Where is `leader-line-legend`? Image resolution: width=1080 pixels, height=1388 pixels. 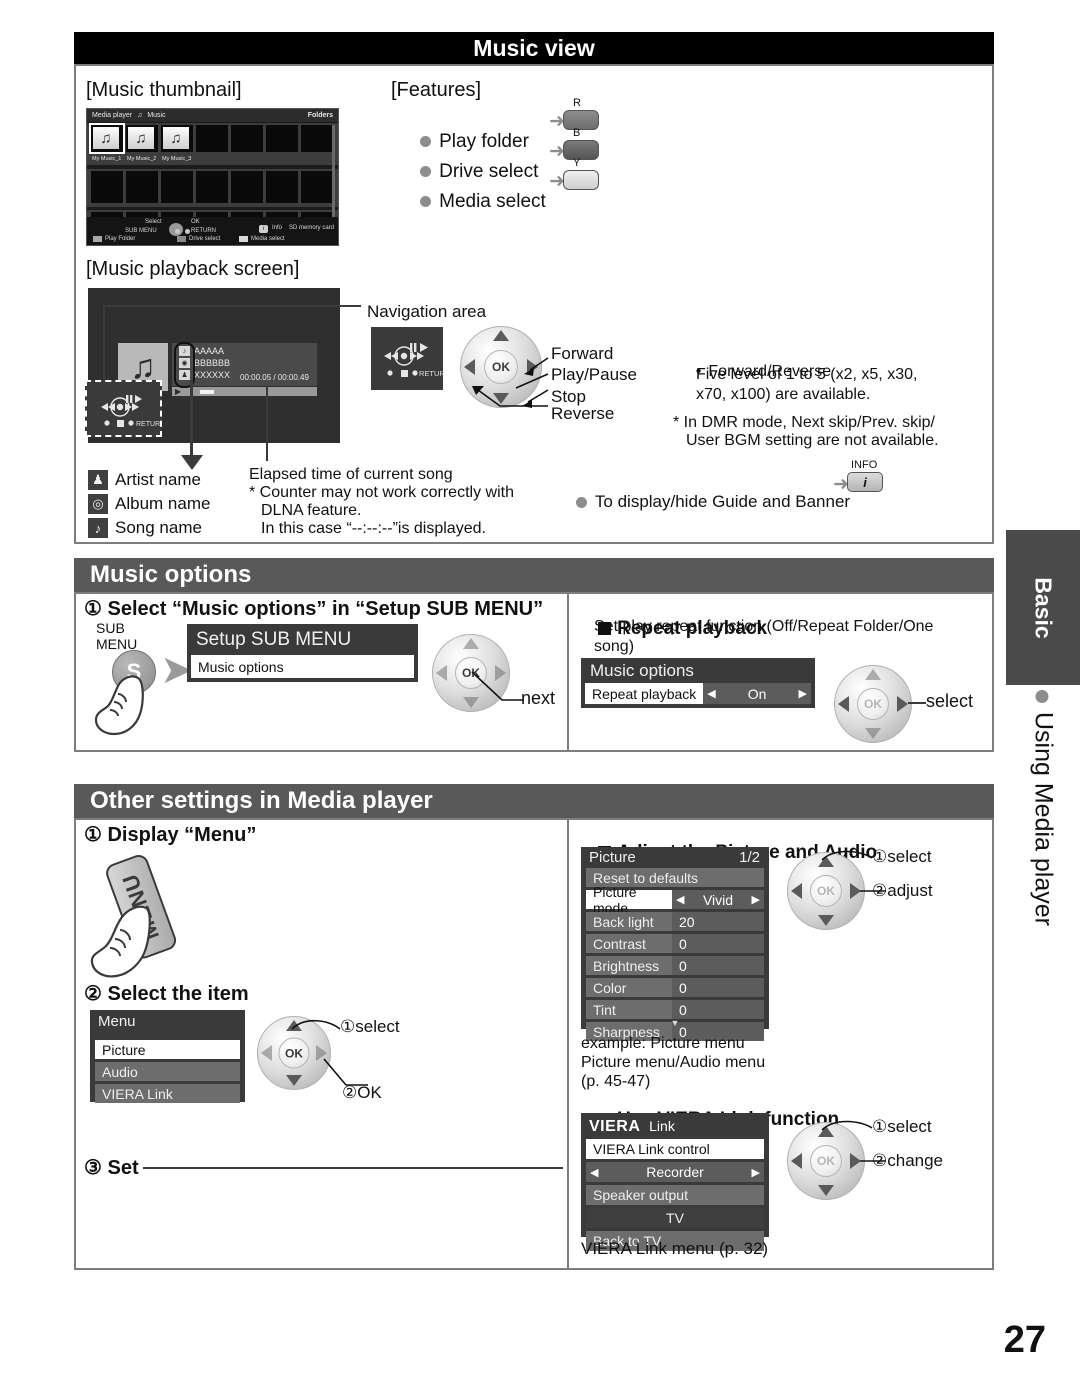
leader-line-legend is located at coordinates (191, 421).